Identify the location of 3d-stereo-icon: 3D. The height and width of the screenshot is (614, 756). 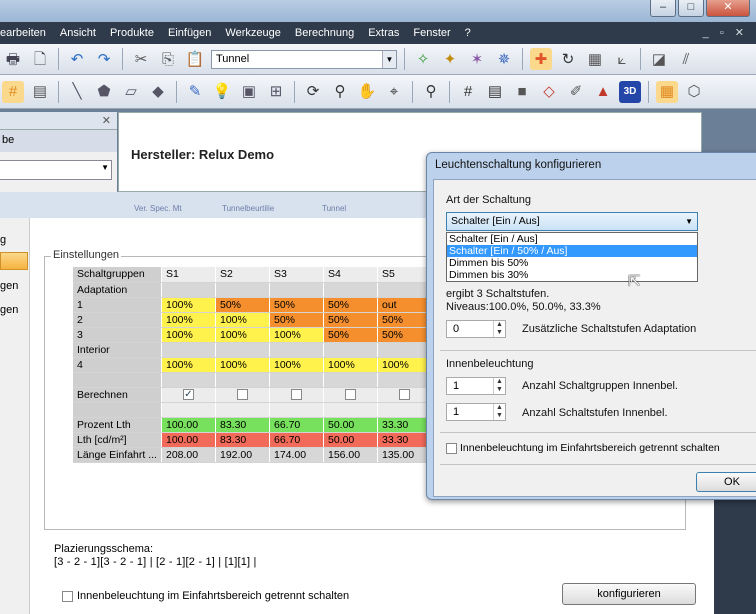
(630, 91).